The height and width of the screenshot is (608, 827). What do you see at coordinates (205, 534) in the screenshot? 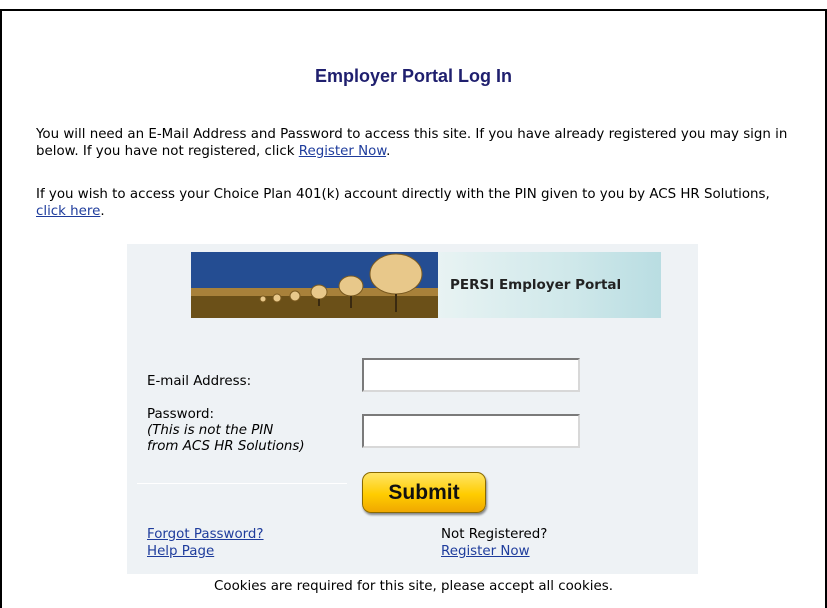
I see `forgot-password-link: Forgot Password?` at bounding box center [205, 534].